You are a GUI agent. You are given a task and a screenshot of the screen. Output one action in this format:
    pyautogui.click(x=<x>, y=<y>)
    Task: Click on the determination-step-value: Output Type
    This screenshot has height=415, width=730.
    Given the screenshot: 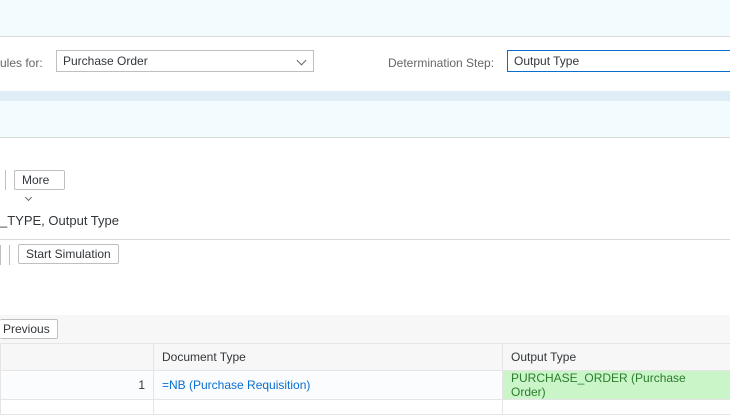 What is the action you would take?
    pyautogui.click(x=546, y=61)
    